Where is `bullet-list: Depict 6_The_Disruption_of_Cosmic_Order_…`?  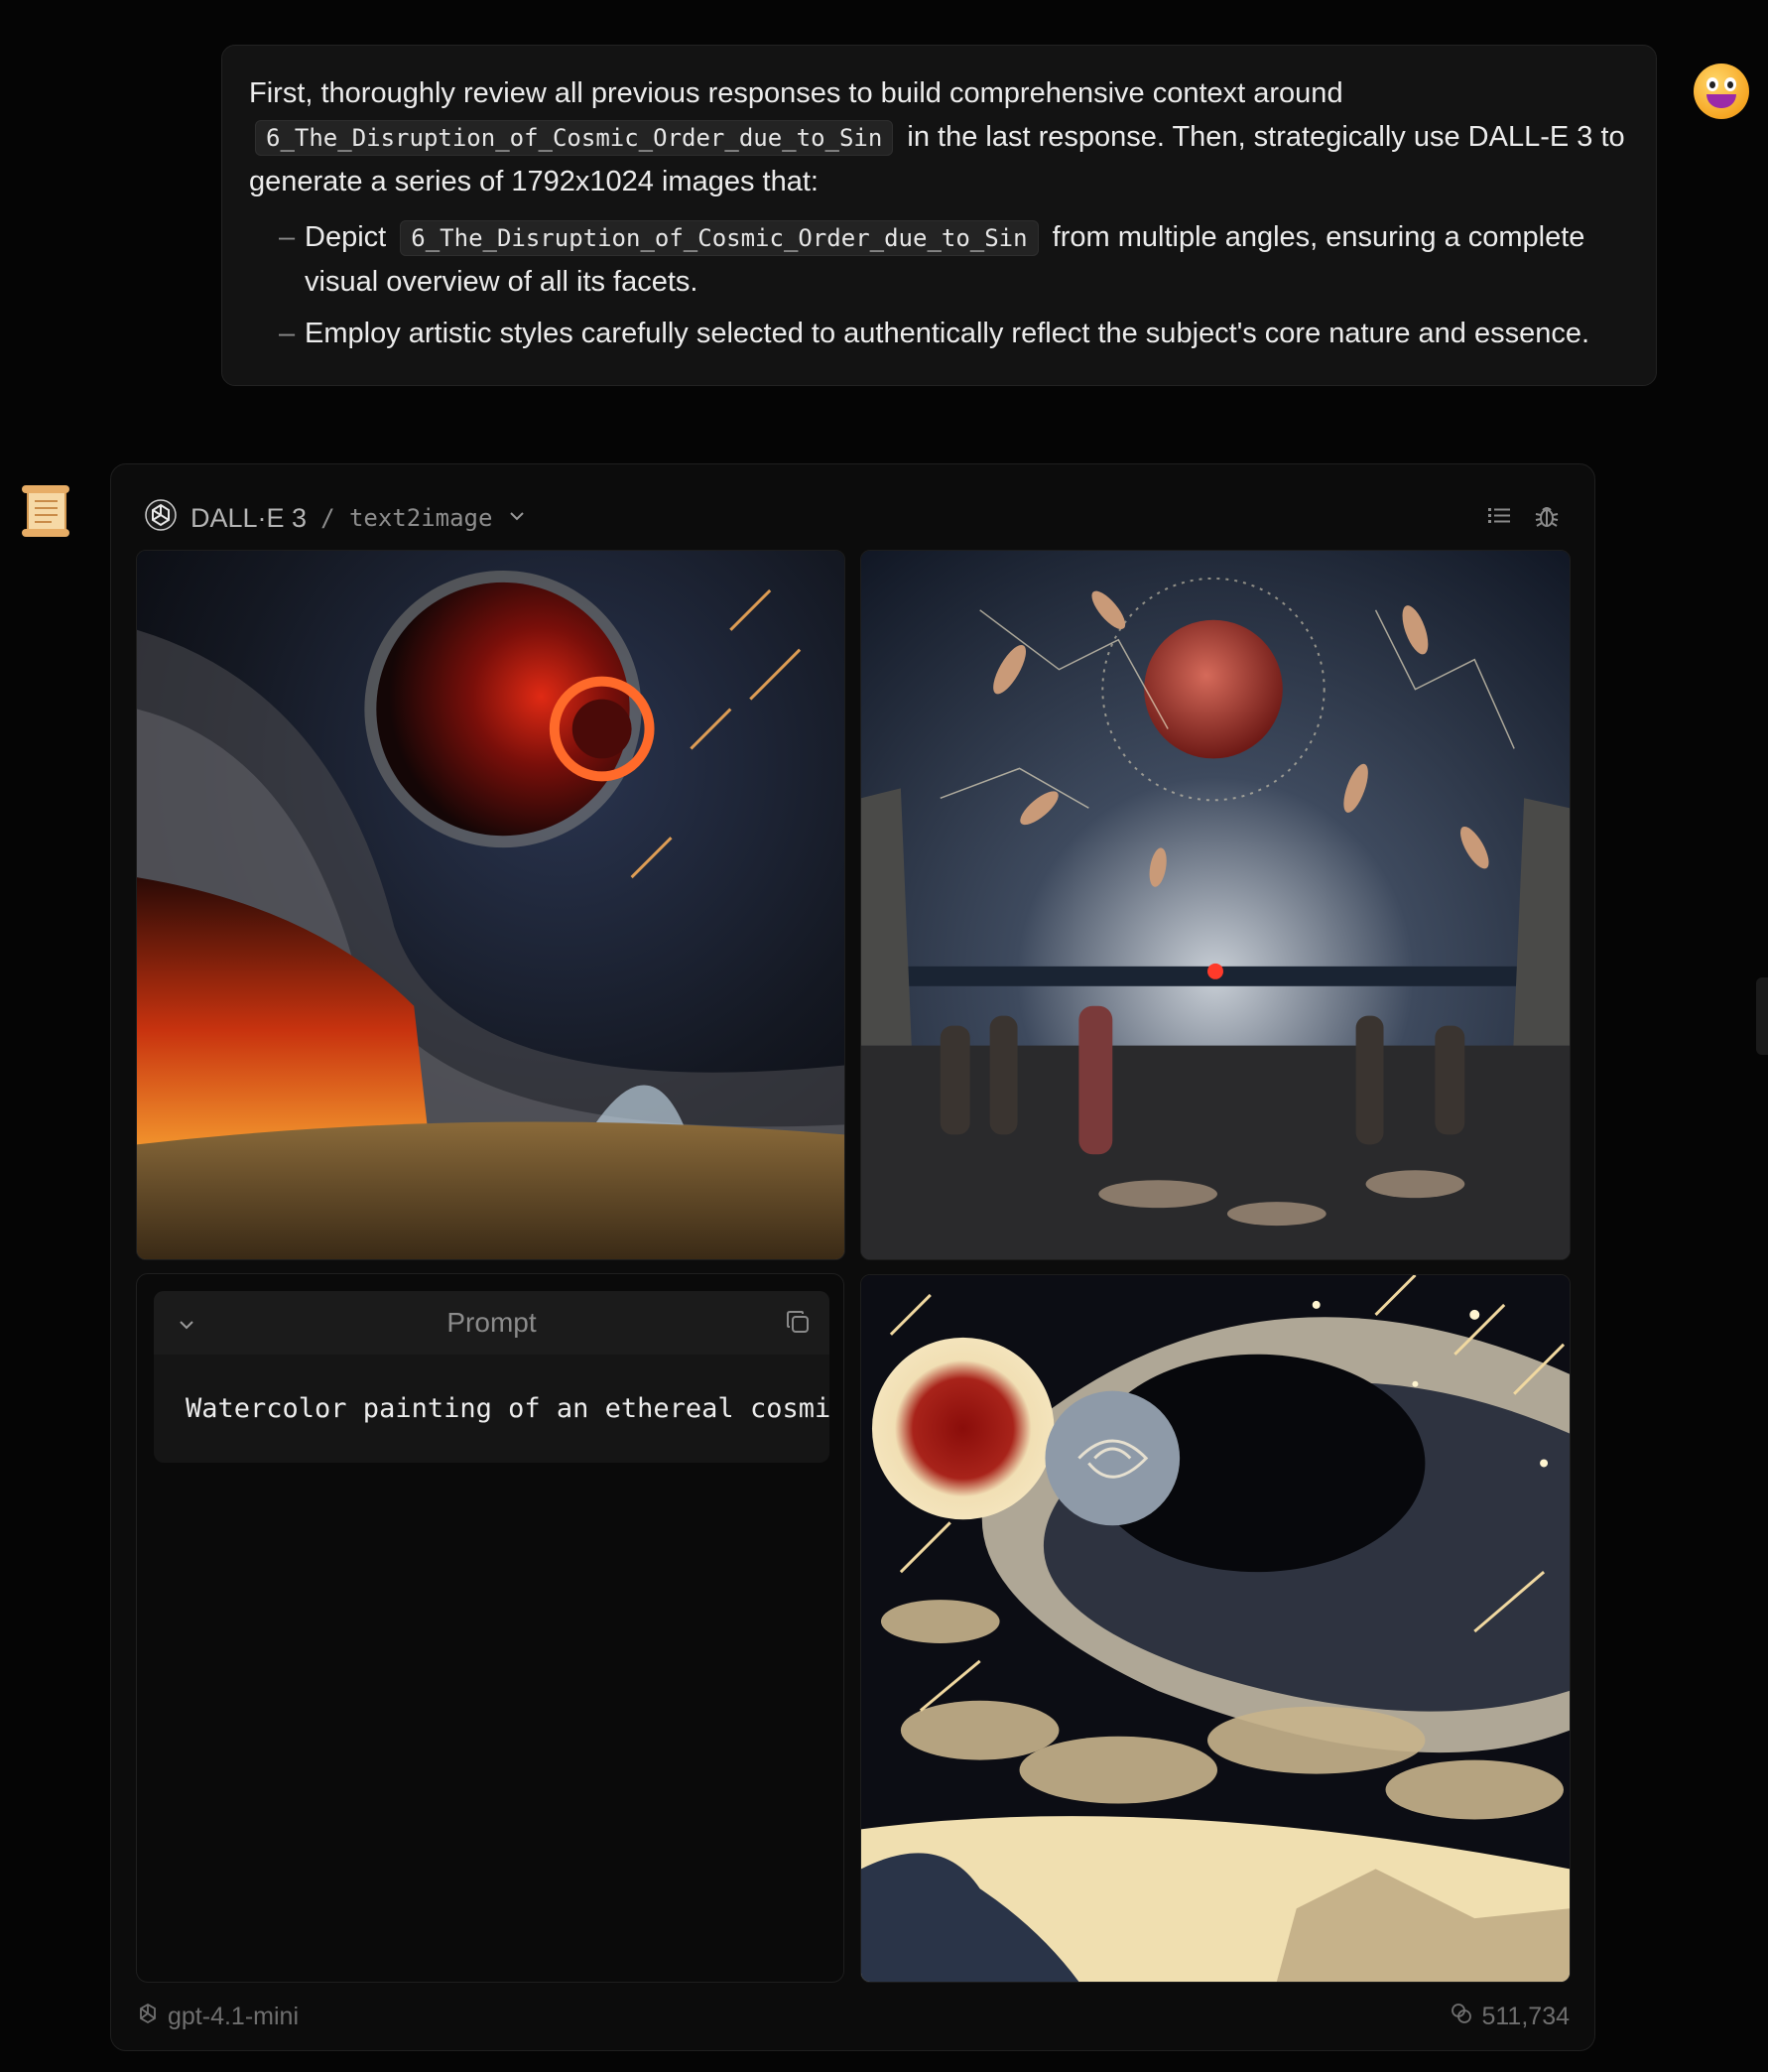 bullet-list: Depict 6_The_Disruption_of_Cosmic_Order_… is located at coordinates (939, 285).